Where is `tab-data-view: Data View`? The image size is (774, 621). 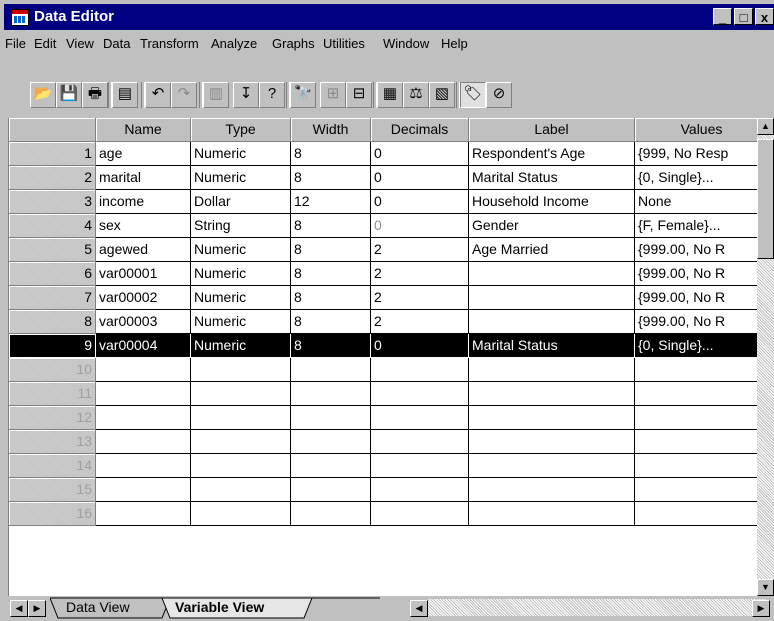
tab-data-view: Data View is located at coordinates (98, 607).